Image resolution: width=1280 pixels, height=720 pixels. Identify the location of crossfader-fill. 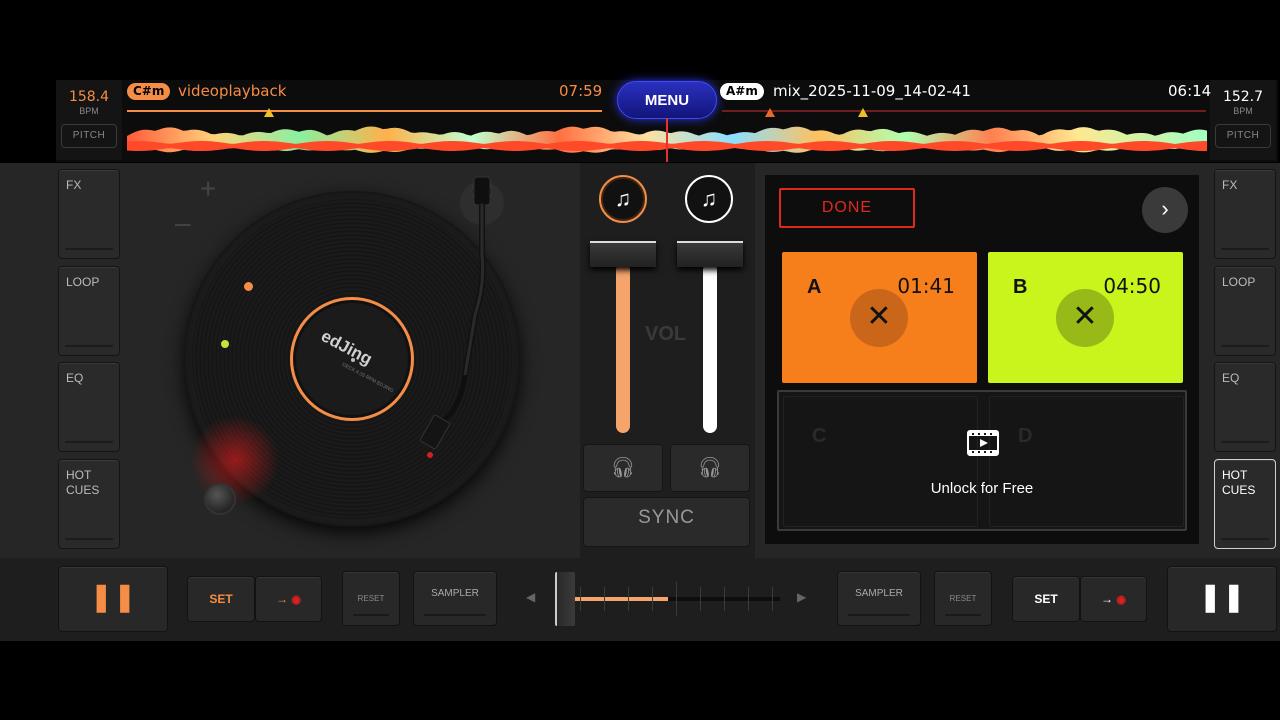
(619, 599).